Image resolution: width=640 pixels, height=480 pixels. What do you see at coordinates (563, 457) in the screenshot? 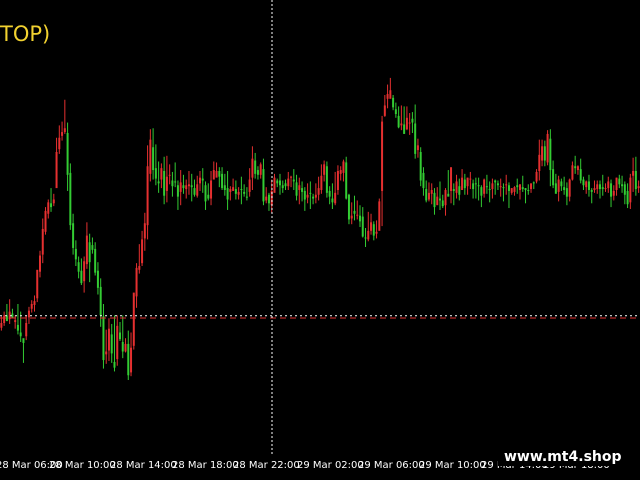
I see `watermark: www.mt4.shop` at bounding box center [563, 457].